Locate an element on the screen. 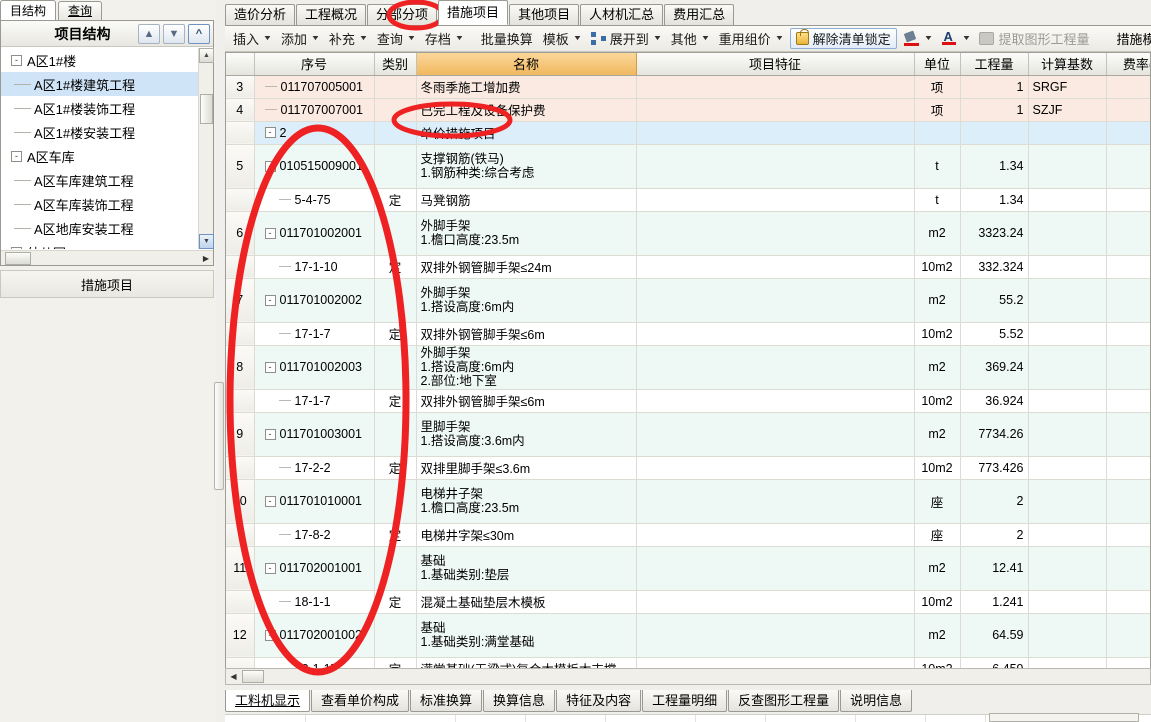  table-row: 10-011701010001 电梯井子架 1.檐口高度:23.5m 座 2 is located at coordinates (688, 501).